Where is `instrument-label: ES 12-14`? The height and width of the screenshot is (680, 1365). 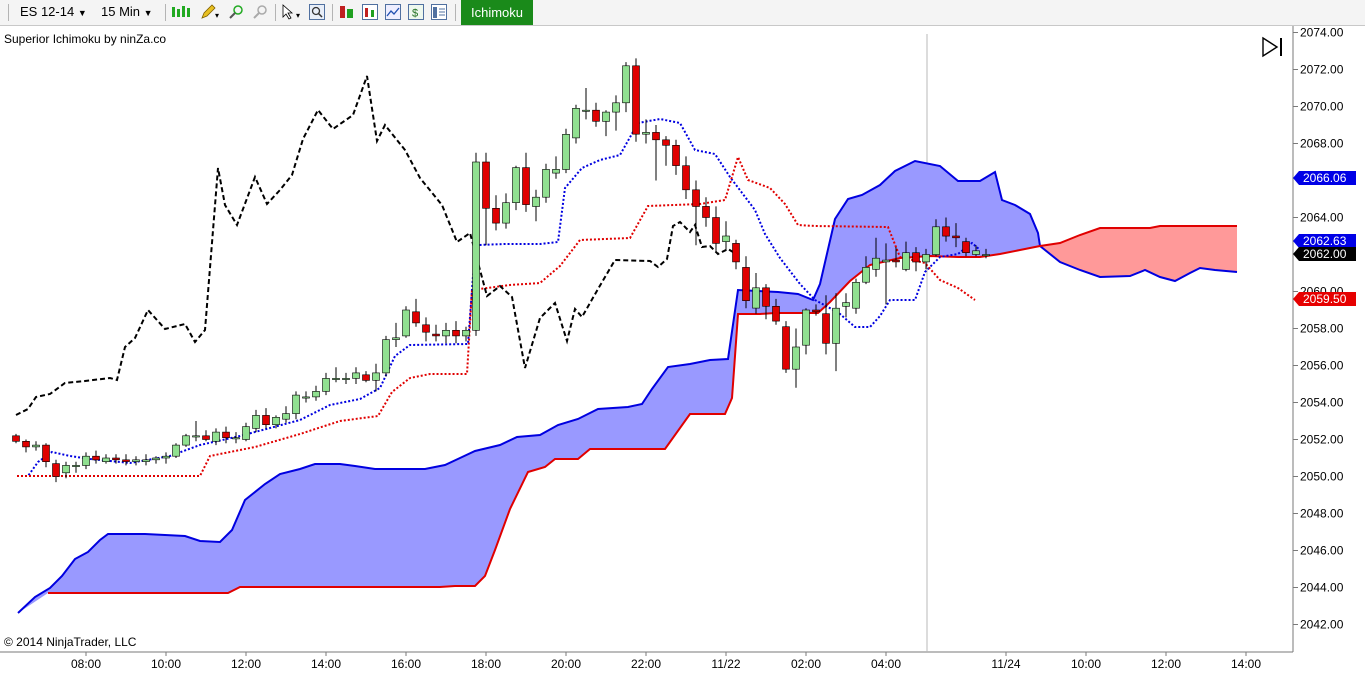 instrument-label: ES 12-14 is located at coordinates (47, 11).